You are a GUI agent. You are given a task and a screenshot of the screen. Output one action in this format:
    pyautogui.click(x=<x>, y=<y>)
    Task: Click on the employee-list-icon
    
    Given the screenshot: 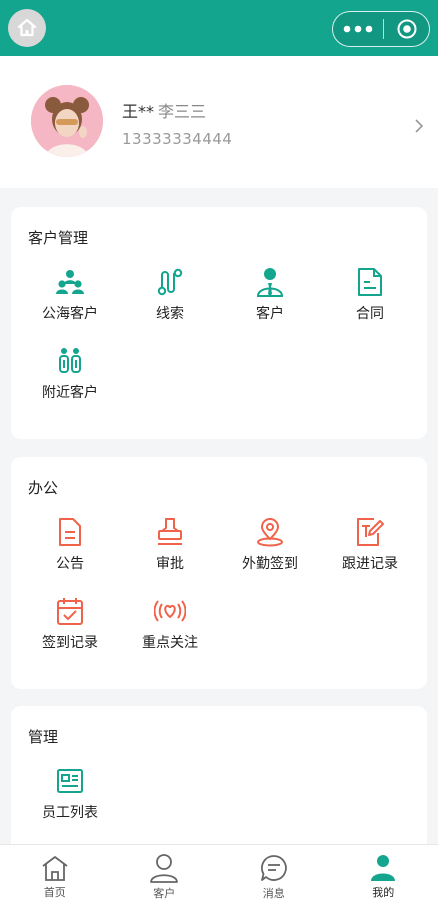 What is the action you would take?
    pyautogui.click(x=70, y=781)
    